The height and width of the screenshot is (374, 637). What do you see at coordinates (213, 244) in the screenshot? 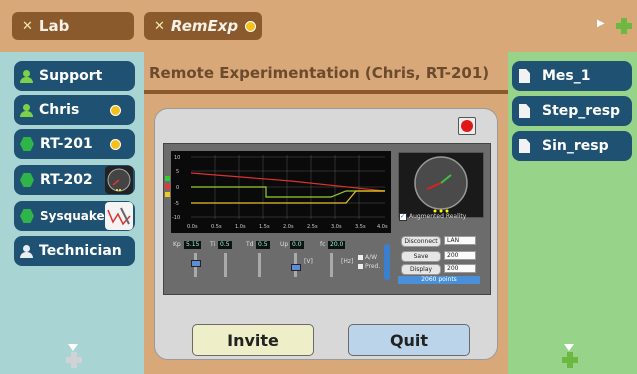
I see `param-label-ti: Ti` at bounding box center [213, 244].